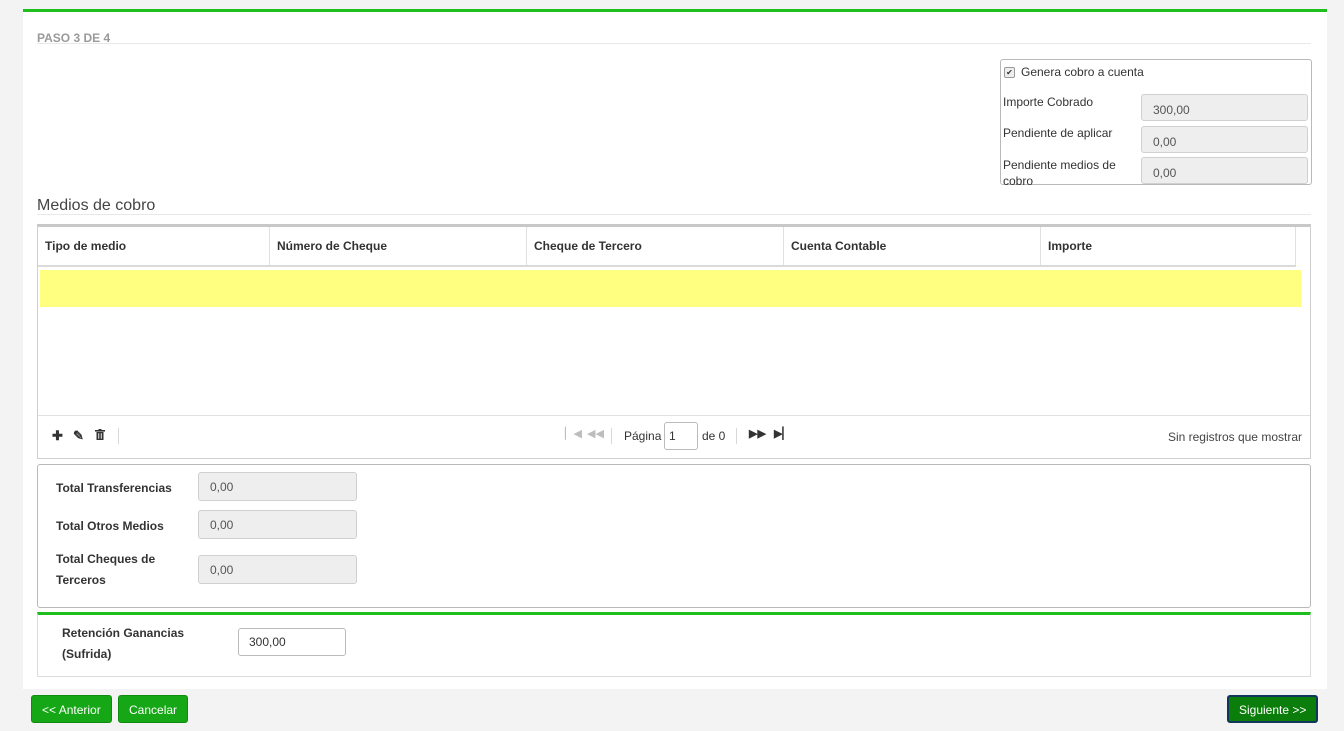  What do you see at coordinates (110, 526) in the screenshot?
I see `total-otros-label: Total Otros Medios` at bounding box center [110, 526].